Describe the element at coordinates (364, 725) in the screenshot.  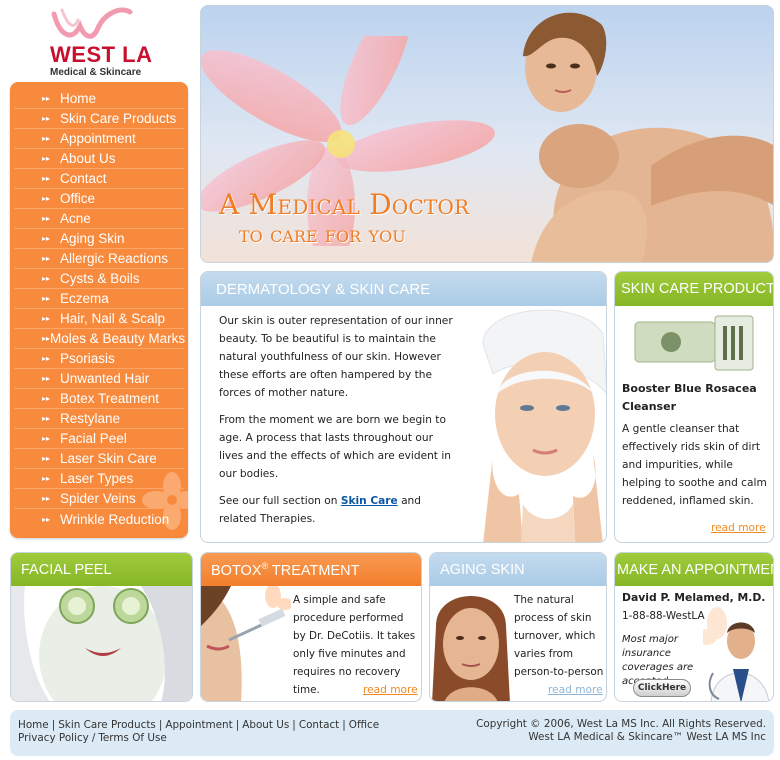
I see `footer-link-office: Office` at that location.